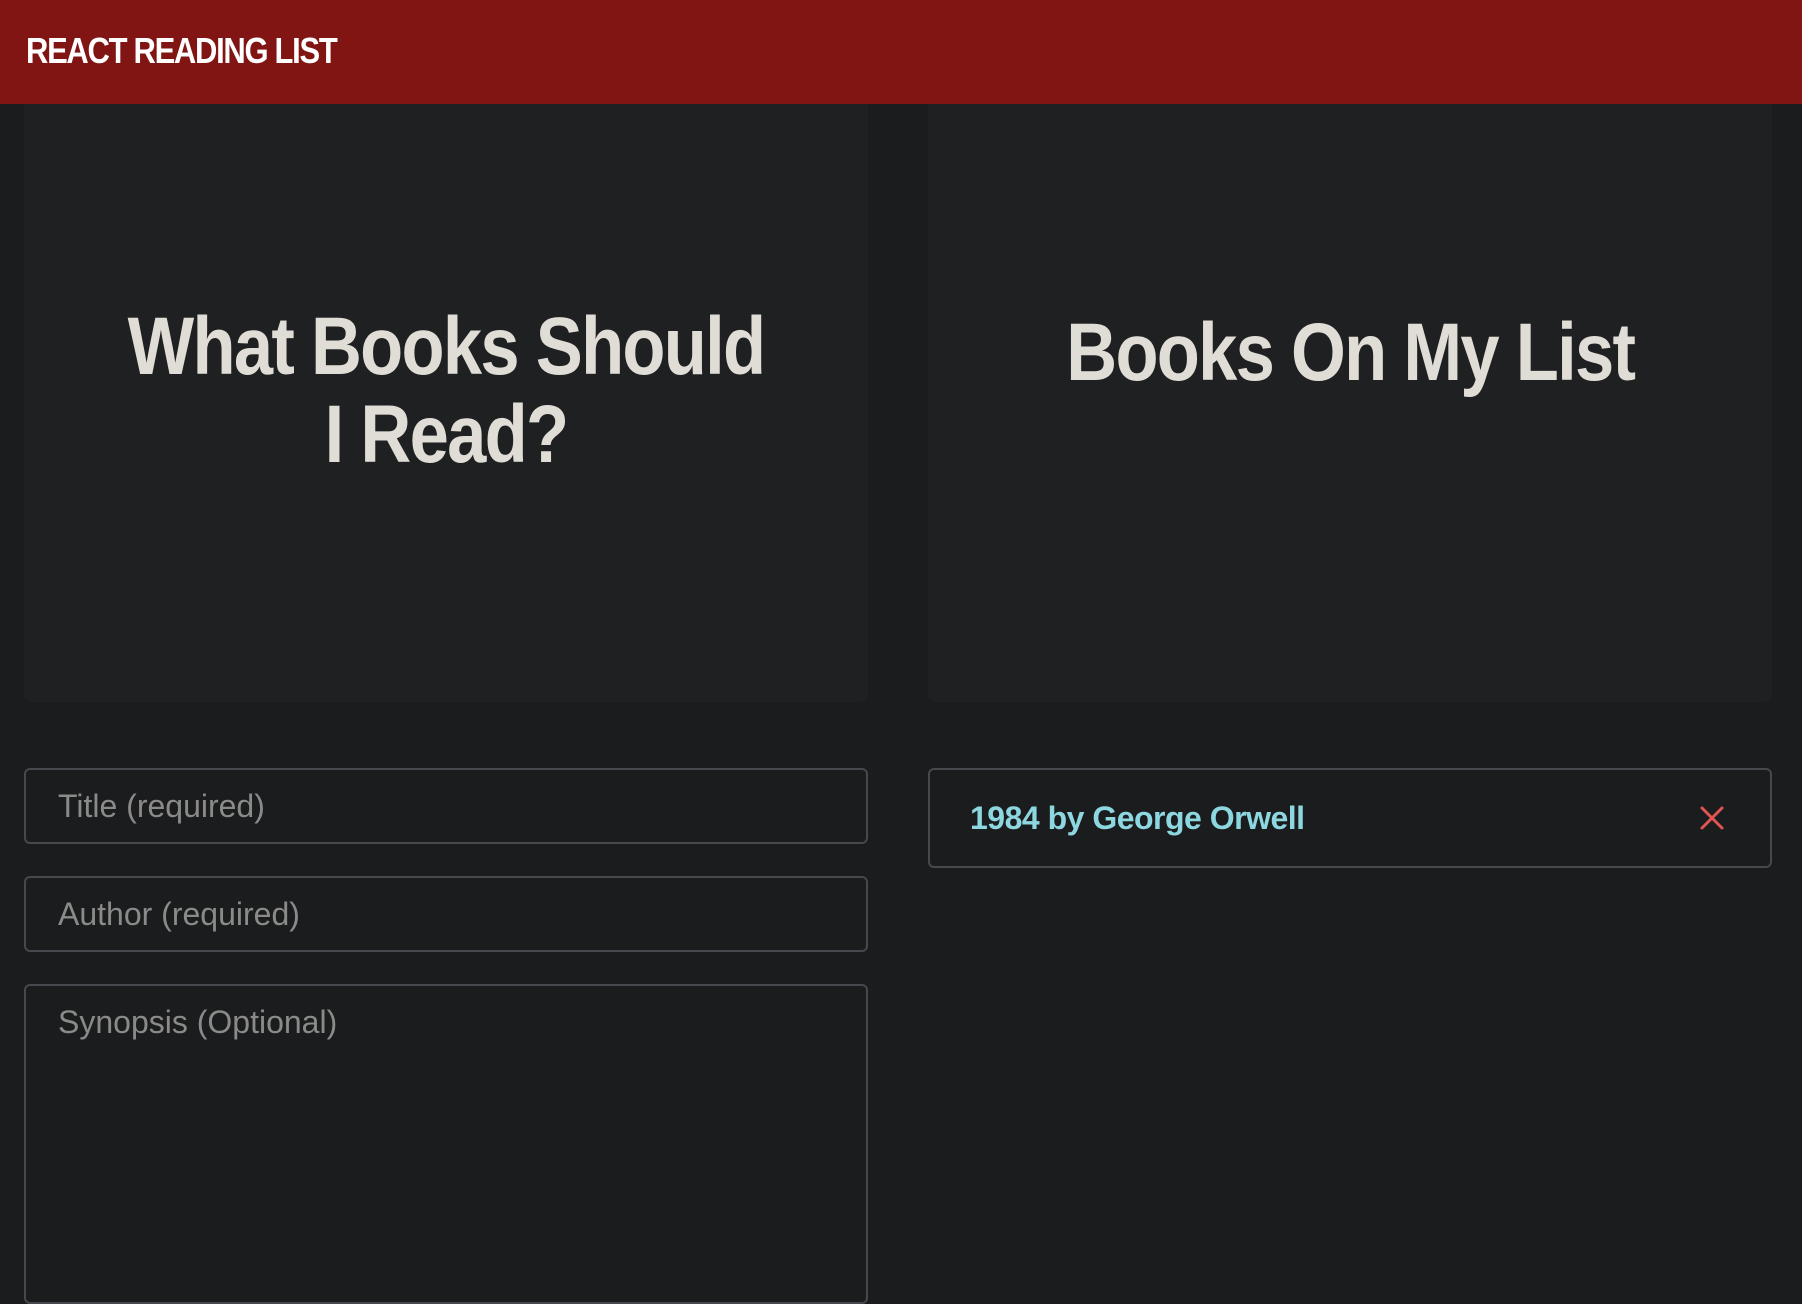 The height and width of the screenshot is (1304, 1802). Describe the element at coordinates (446, 1144) in the screenshot. I see `synopsis-textarea` at that location.